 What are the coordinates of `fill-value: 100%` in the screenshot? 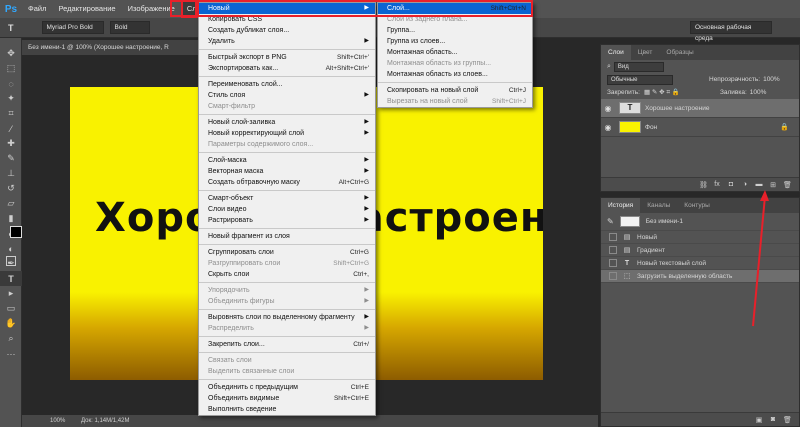 It's located at (758, 92).